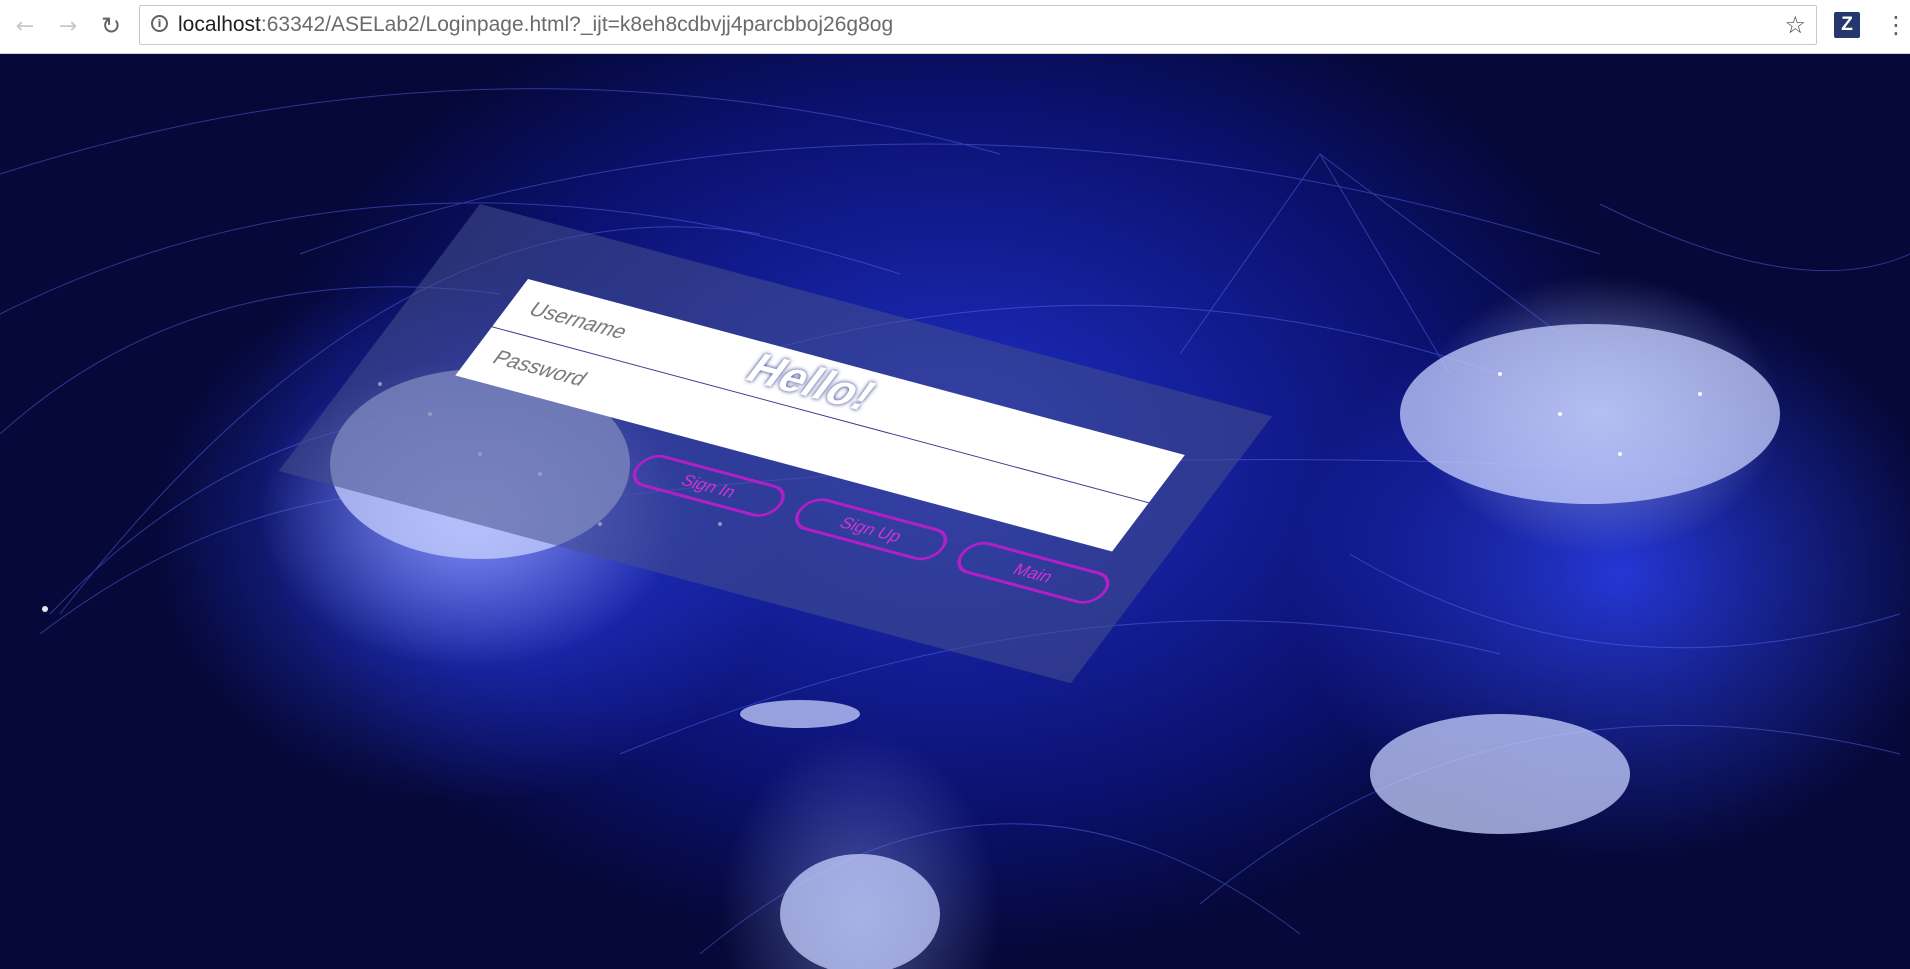 This screenshot has width=1910, height=969. What do you see at coordinates (1590, 414) in the screenshot?
I see `europe-lights` at bounding box center [1590, 414].